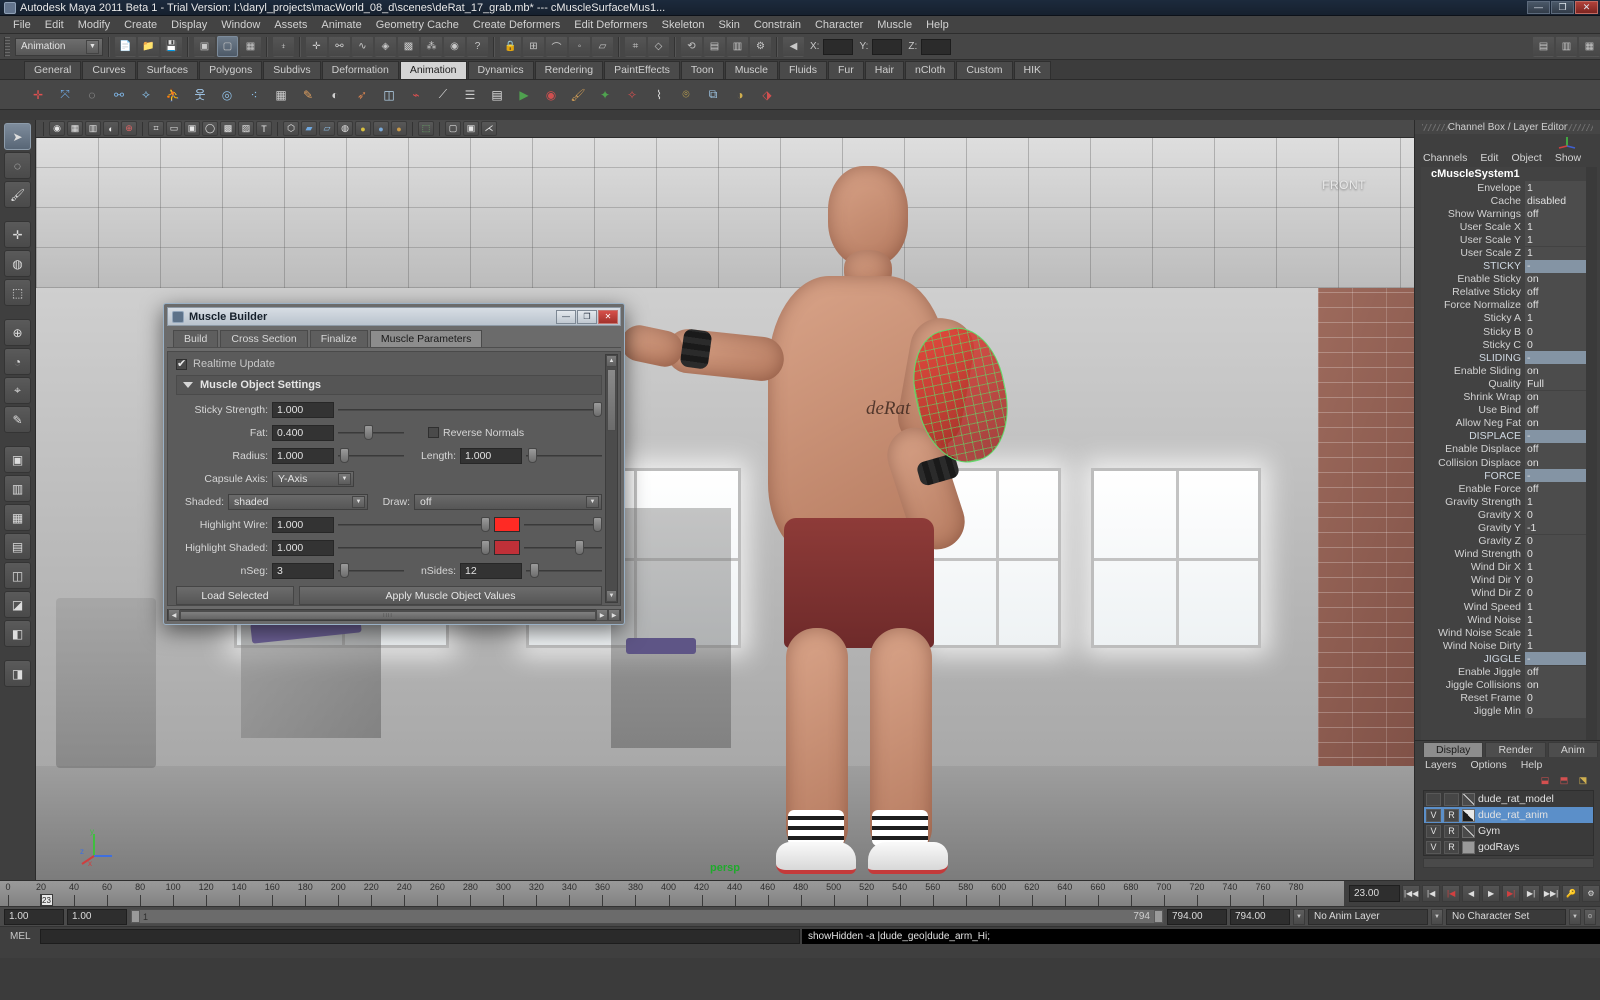 The image size is (1600, 1000). I want to click on shelf-tab-fluids: Fluids, so click(802, 70).